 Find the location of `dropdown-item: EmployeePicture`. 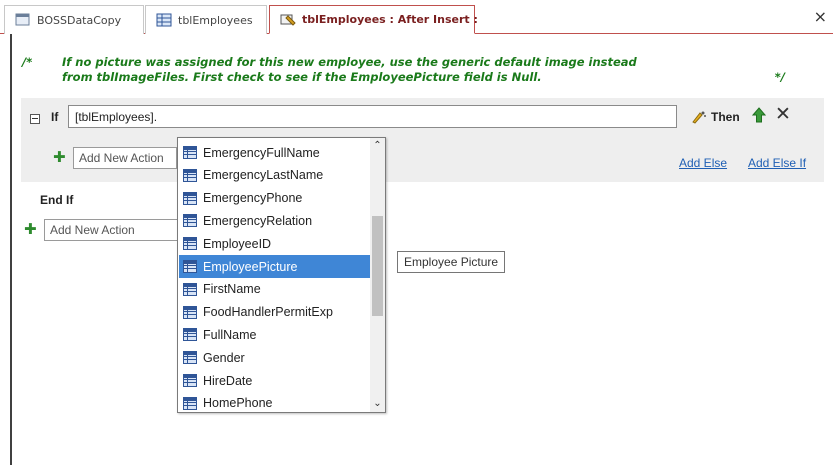

dropdown-item: EmployeePicture is located at coordinates (275, 266).